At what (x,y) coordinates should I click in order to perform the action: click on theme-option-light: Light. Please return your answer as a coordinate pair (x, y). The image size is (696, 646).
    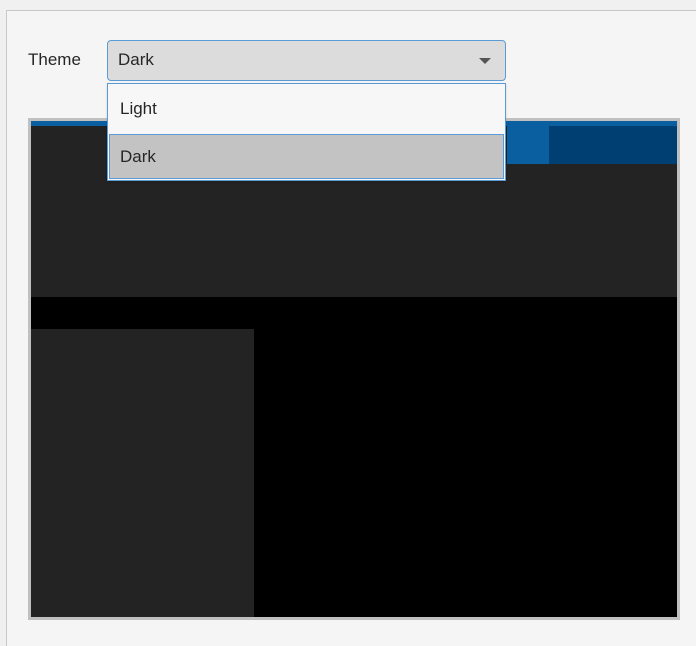
    Looking at the image, I should click on (306, 108).